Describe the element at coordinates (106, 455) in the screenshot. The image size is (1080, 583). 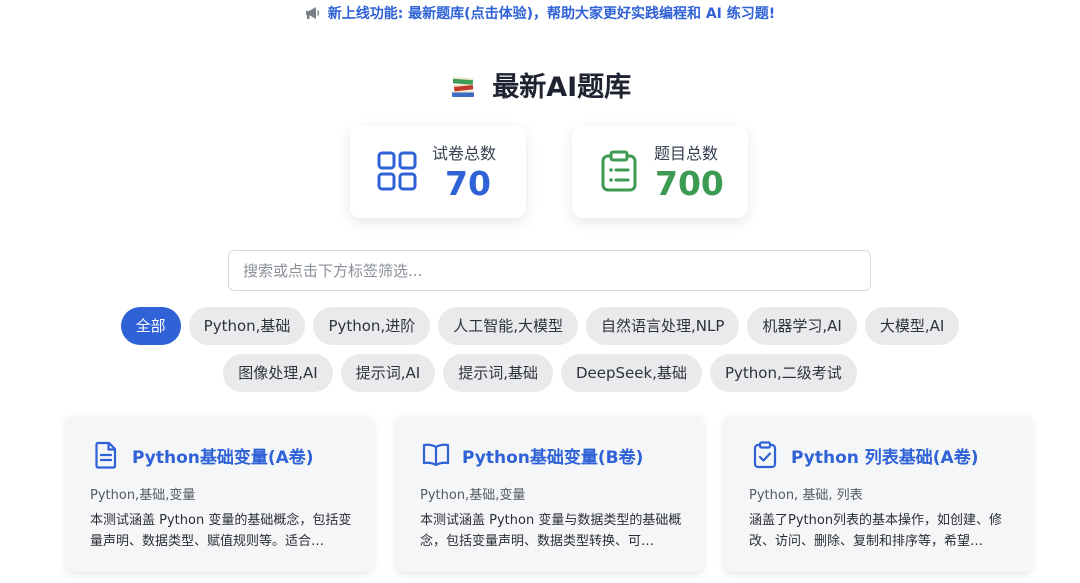
I see `document-icon` at that location.